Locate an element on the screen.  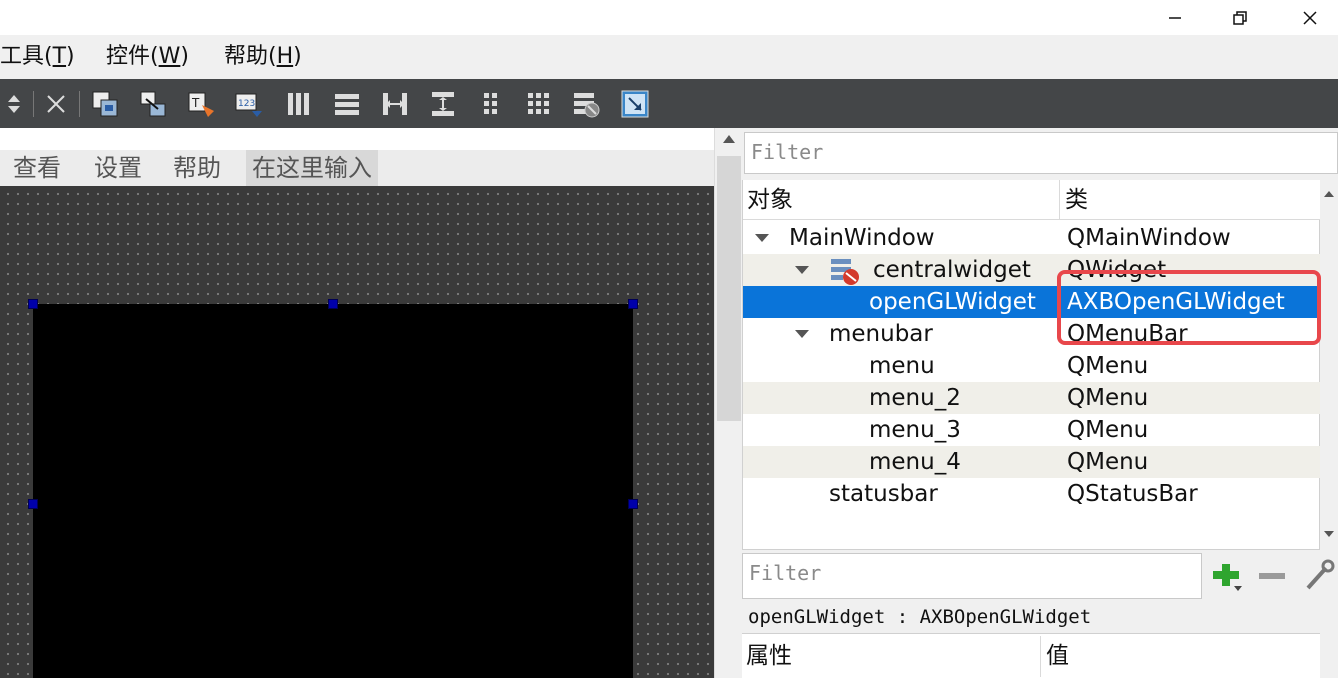
adjust-size-icon is located at coordinates (635, 104).